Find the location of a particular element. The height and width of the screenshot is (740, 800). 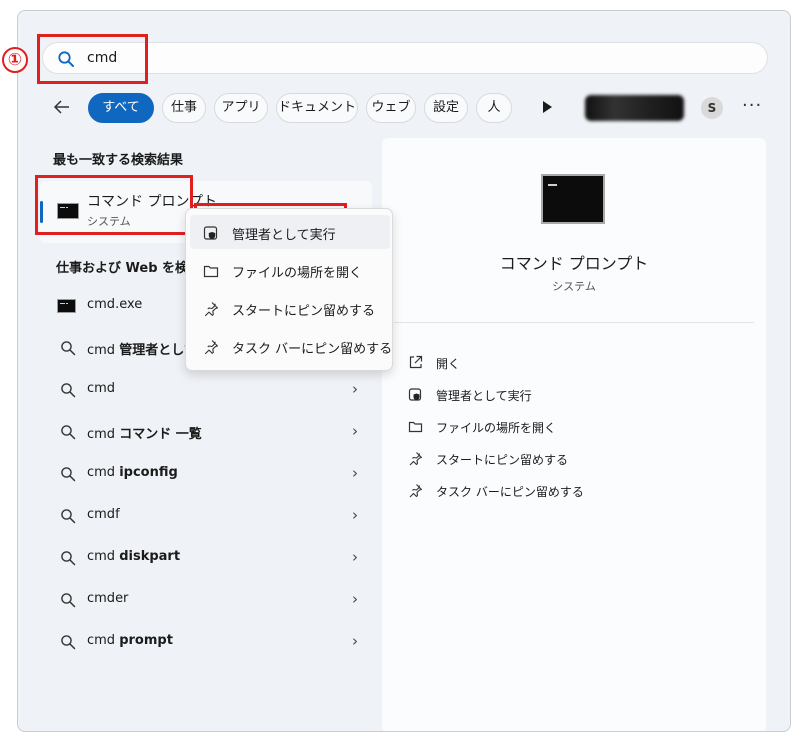

play-icon is located at coordinates (547, 107).